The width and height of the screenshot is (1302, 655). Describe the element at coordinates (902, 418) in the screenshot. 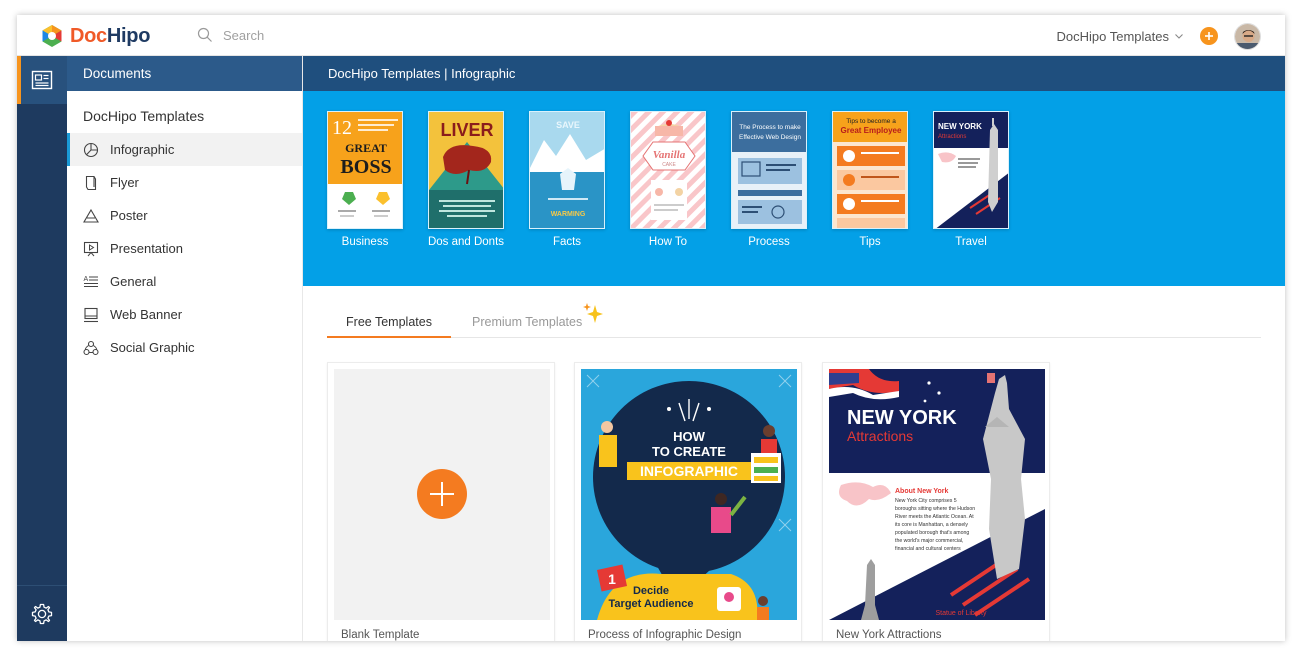

I see `art-text: NEW YORK` at that location.